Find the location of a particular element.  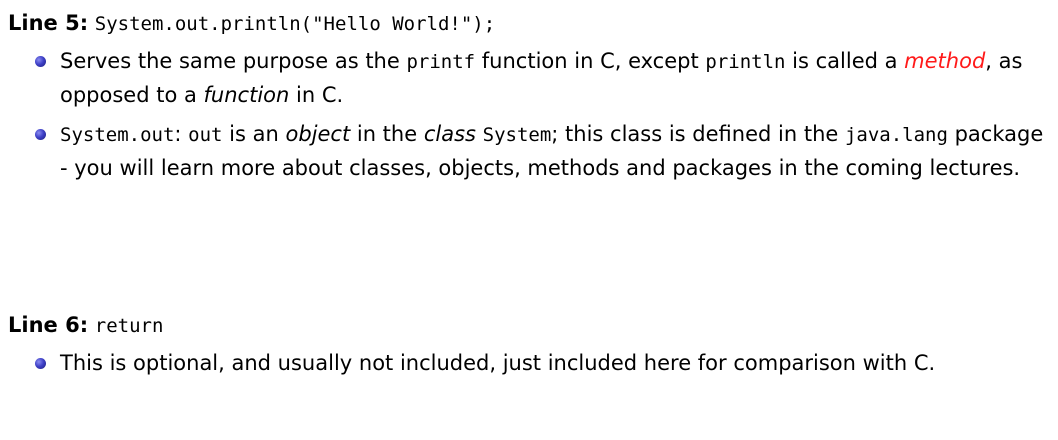

text-run: Serves the same purpose as the is located at coordinates (233, 61).